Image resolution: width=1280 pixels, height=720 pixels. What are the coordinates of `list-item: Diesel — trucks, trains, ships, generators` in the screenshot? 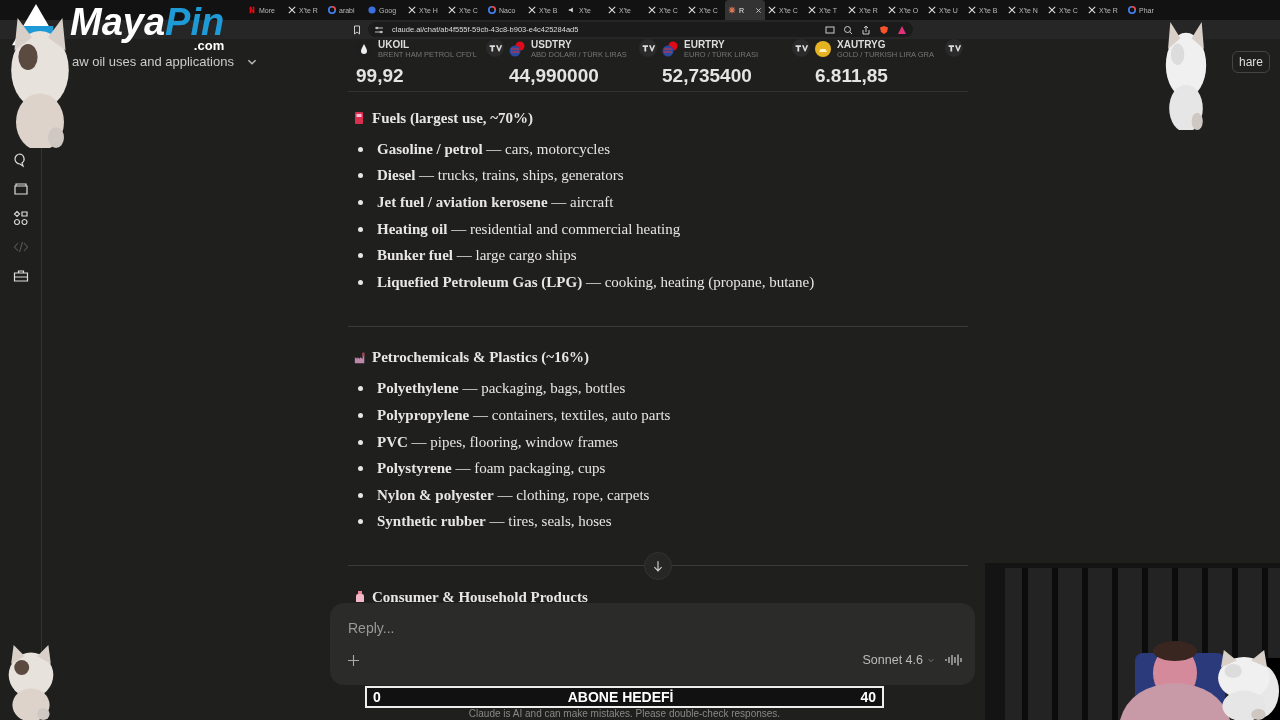 It's located at (500, 176).